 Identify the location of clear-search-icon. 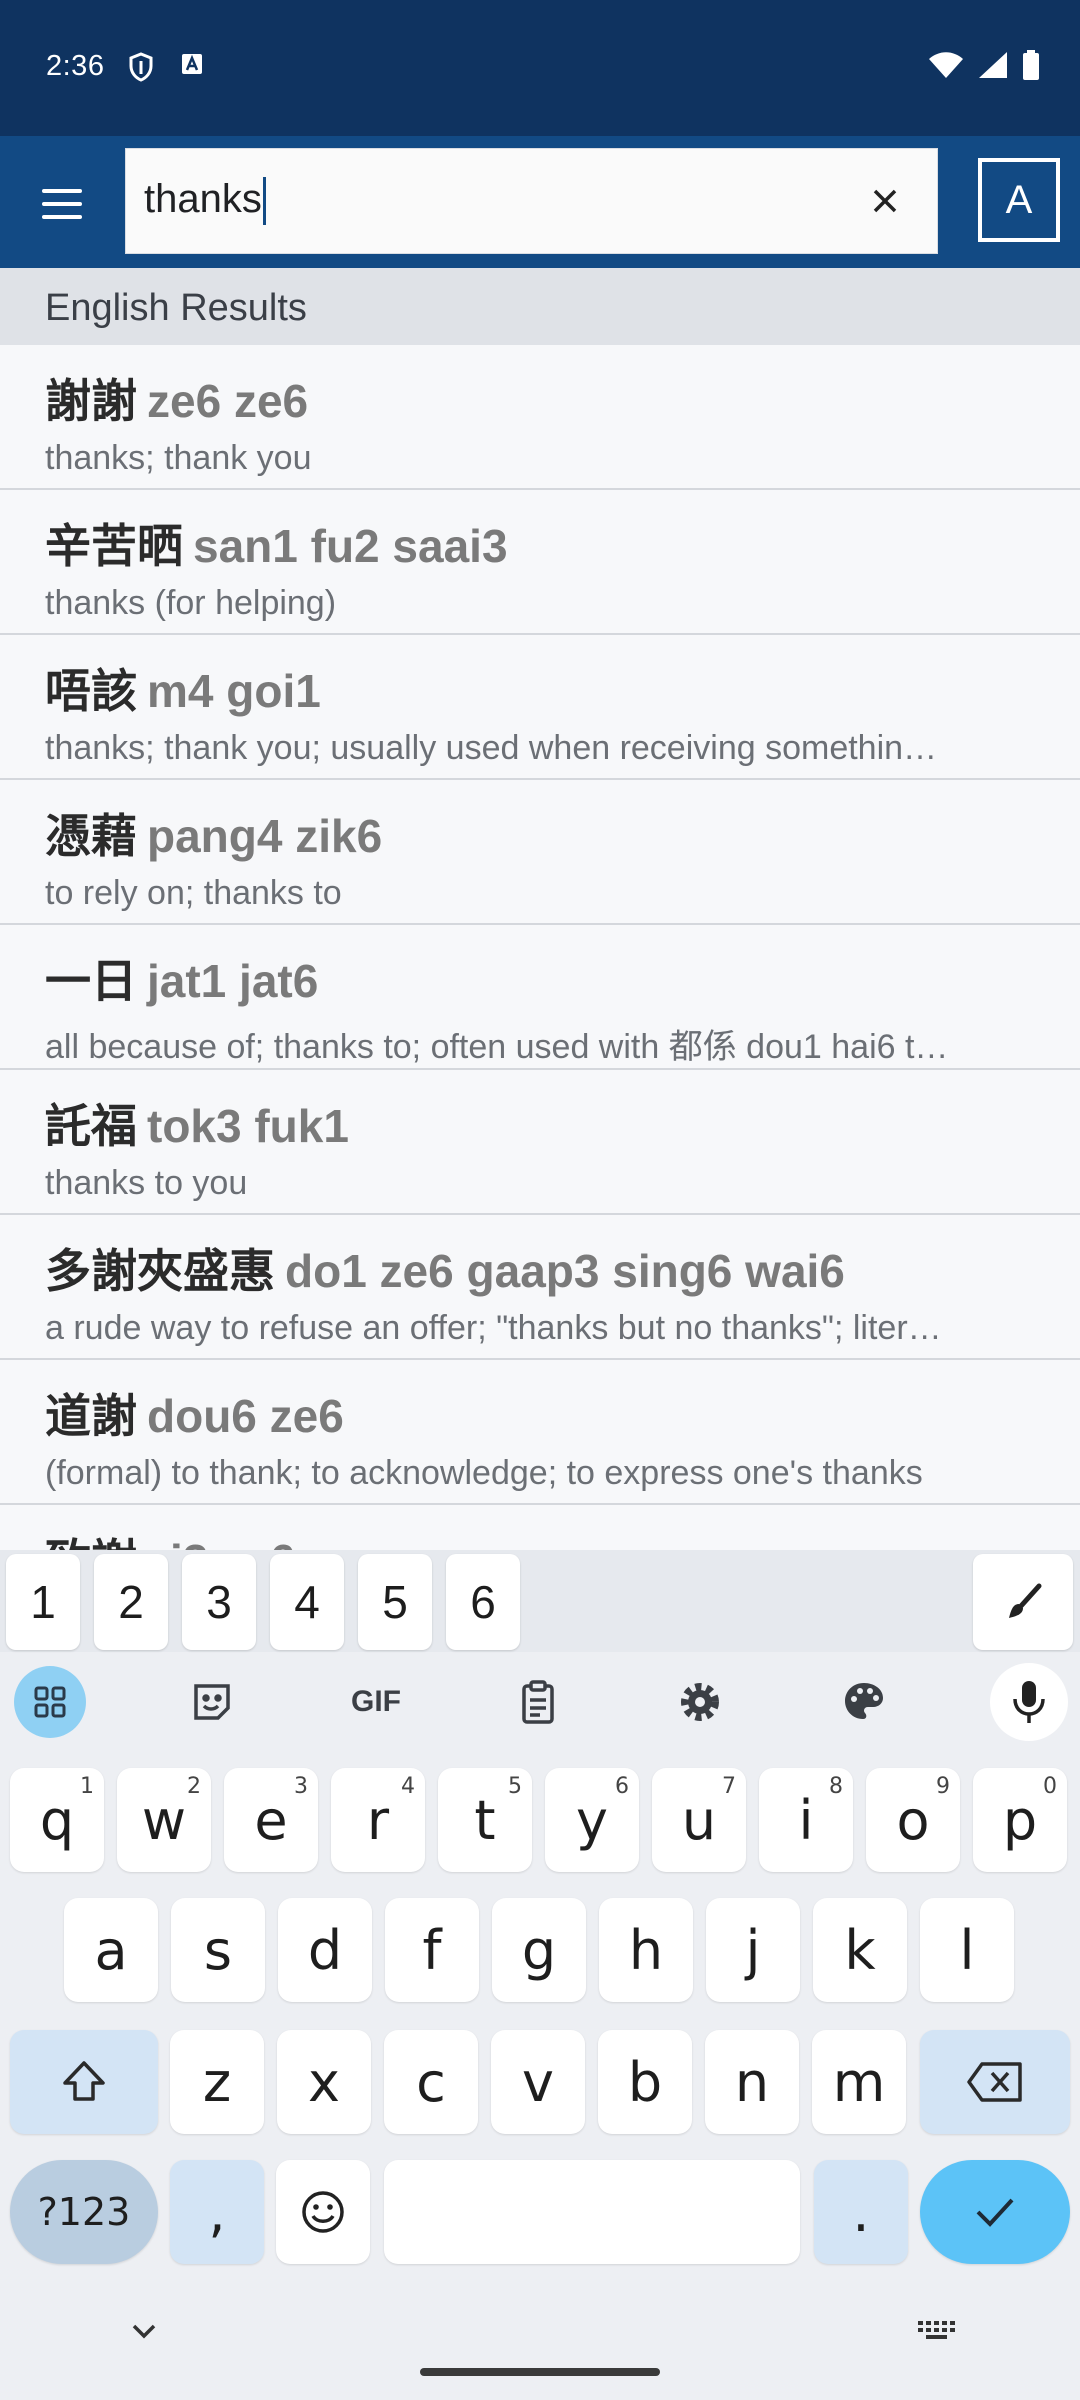
(885, 201).